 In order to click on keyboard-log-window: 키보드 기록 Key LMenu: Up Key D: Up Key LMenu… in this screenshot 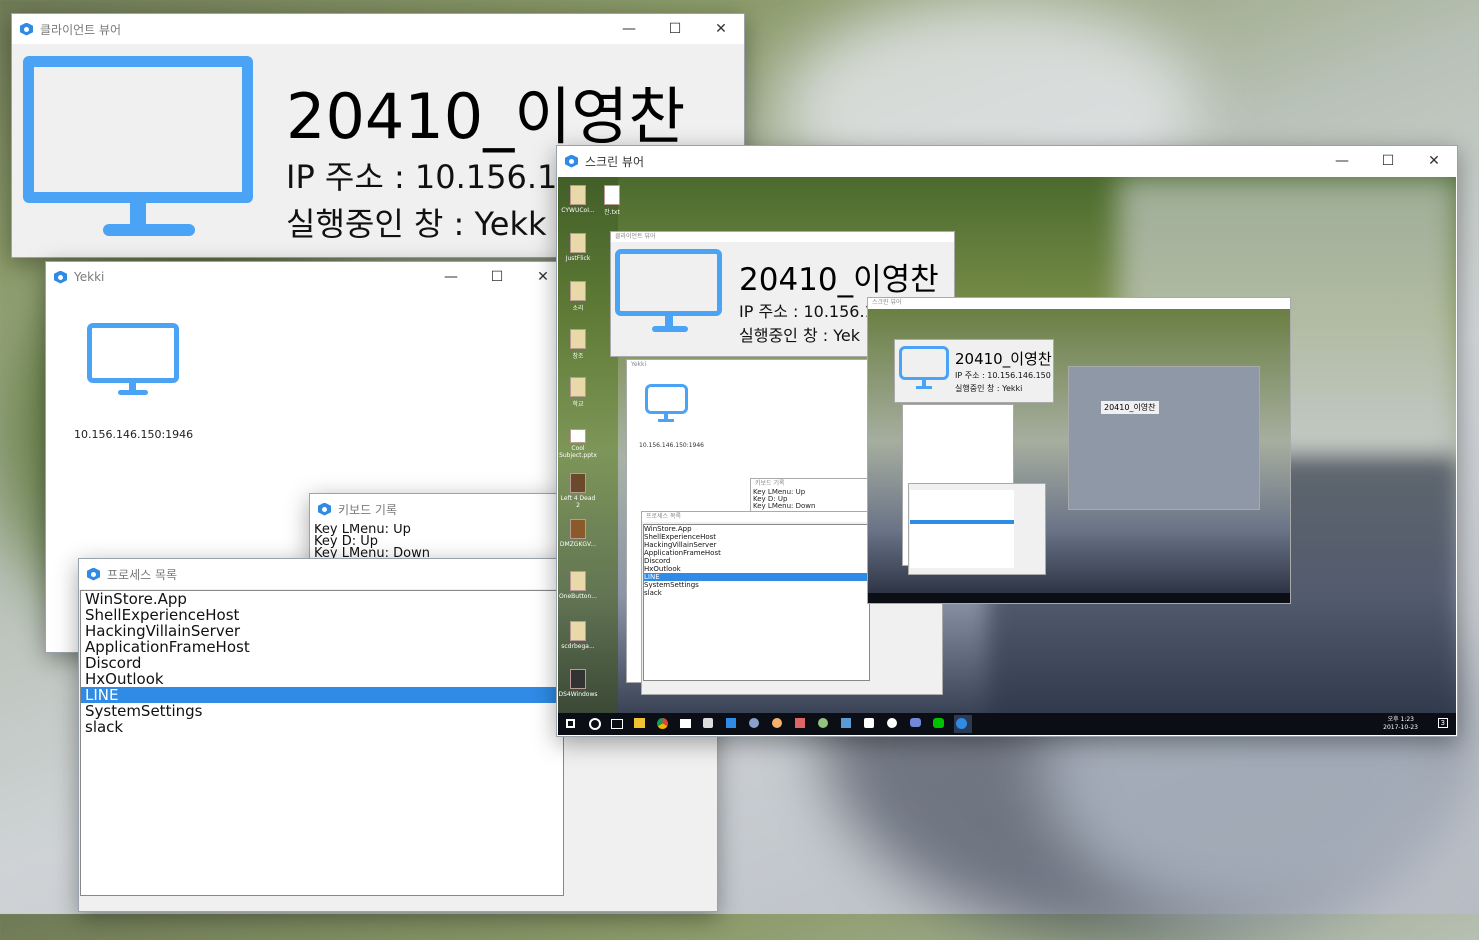, I will do `click(436, 528)`.